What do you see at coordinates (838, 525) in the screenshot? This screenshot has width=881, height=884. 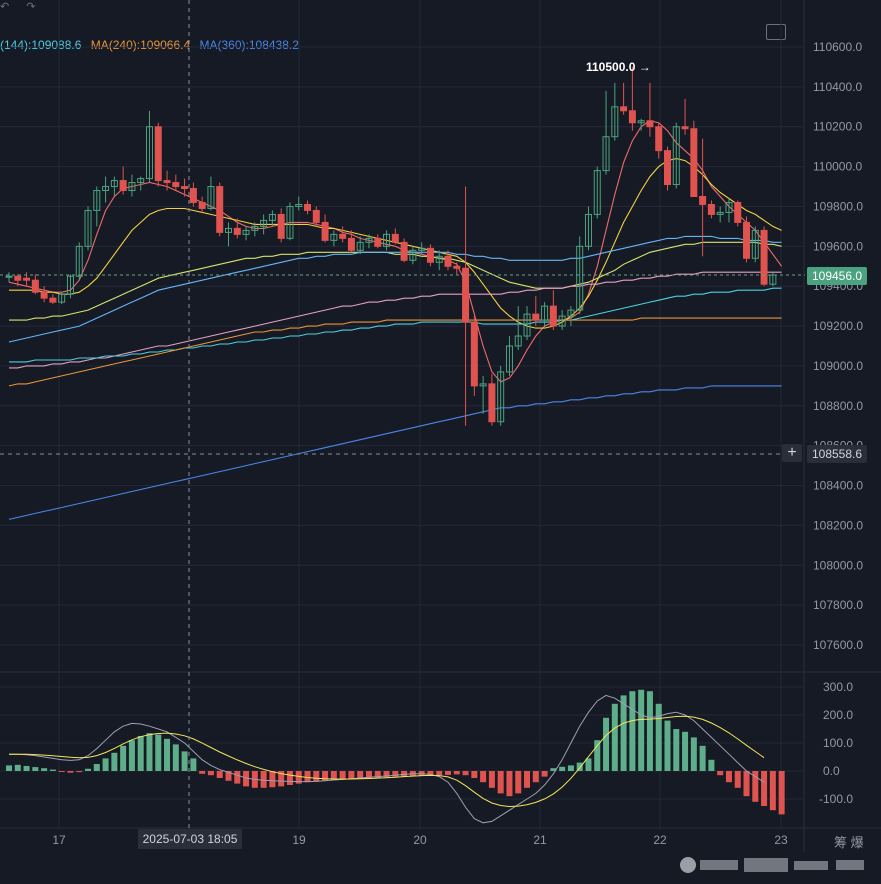 I see `price-tick-label: 108200.0` at bounding box center [838, 525].